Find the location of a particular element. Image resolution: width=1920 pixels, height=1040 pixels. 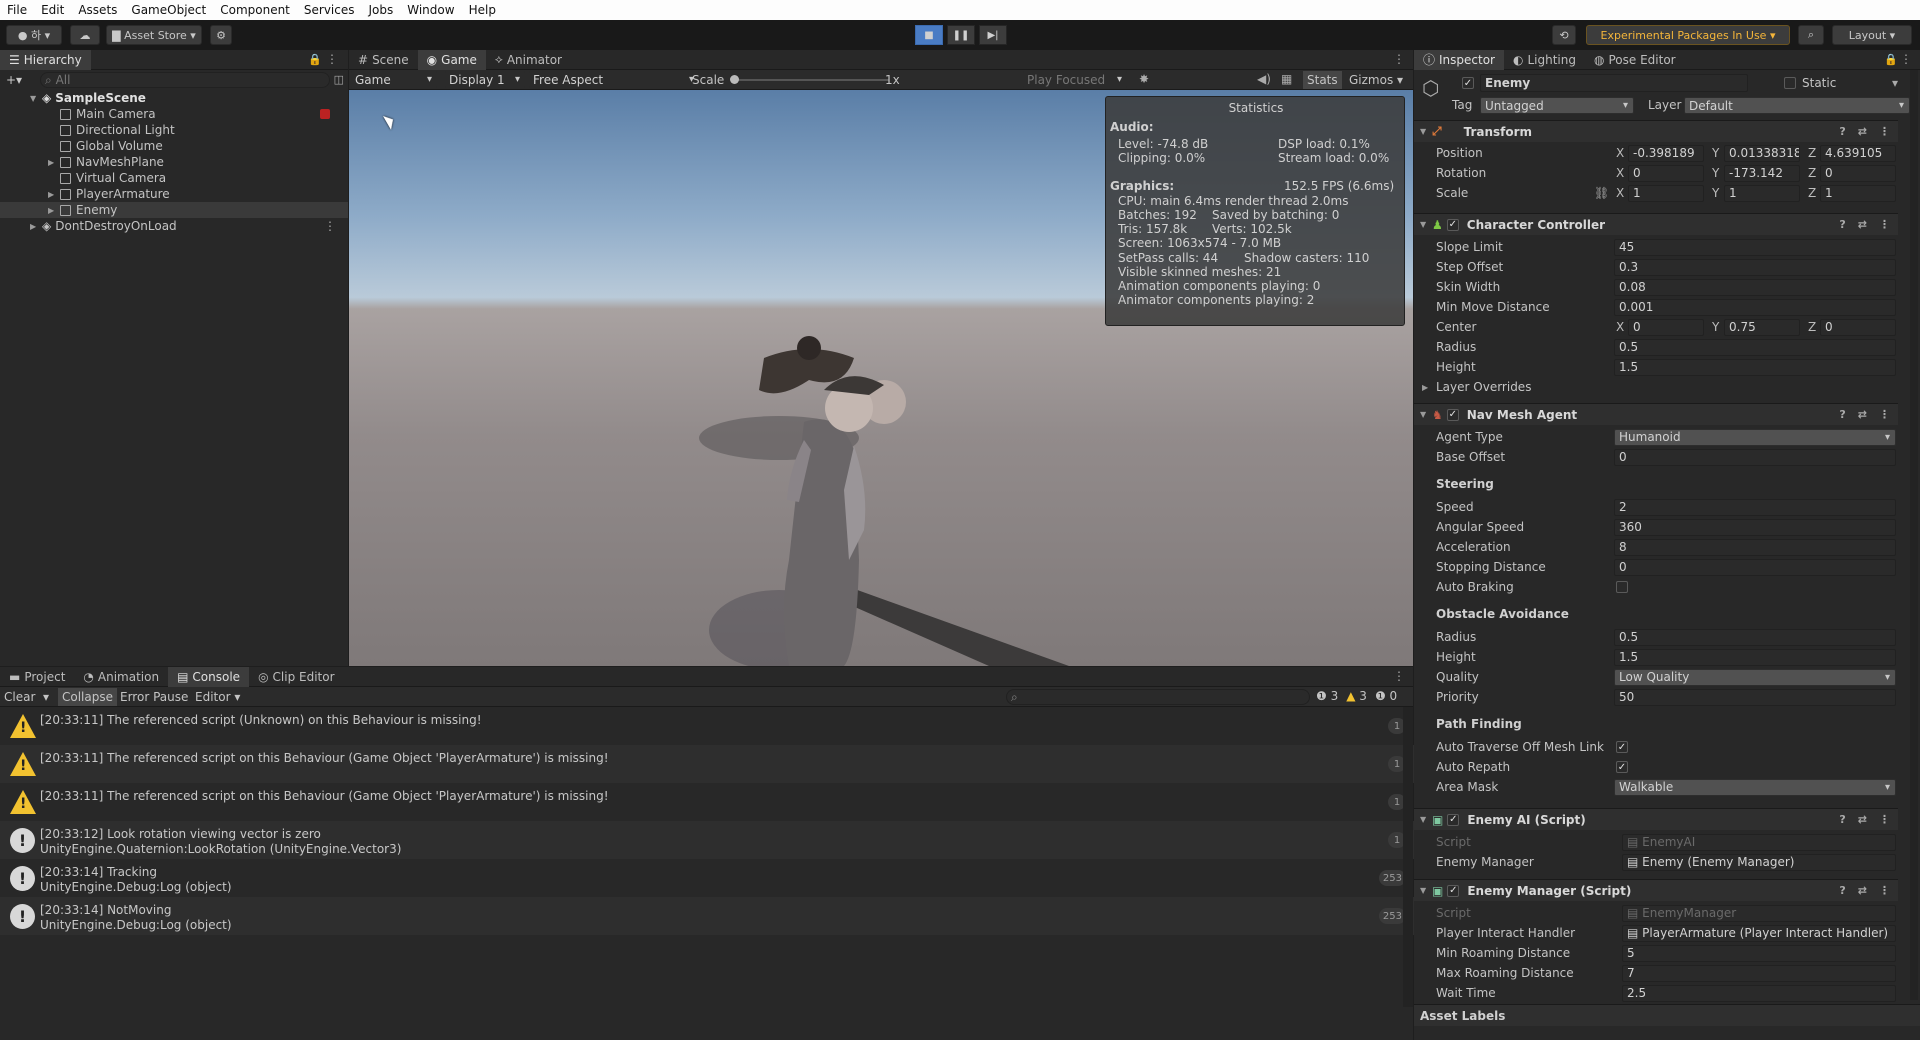

link-icon: ⛓ is located at coordinates (1601, 193).